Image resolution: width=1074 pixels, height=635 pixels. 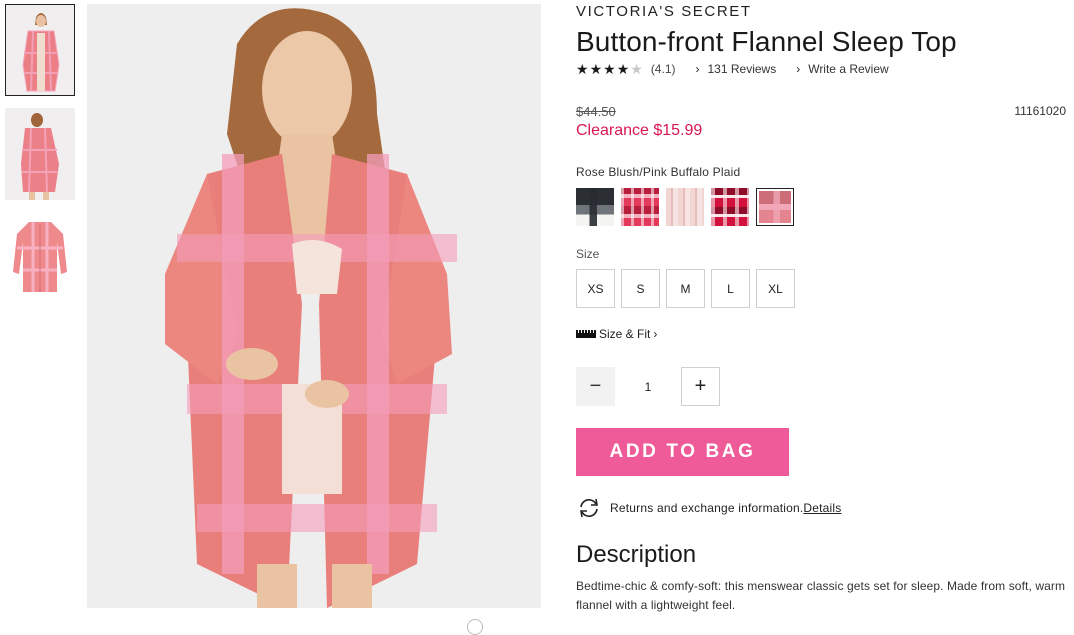 What do you see at coordinates (589, 508) in the screenshot?
I see `returns-exchange-icon` at bounding box center [589, 508].